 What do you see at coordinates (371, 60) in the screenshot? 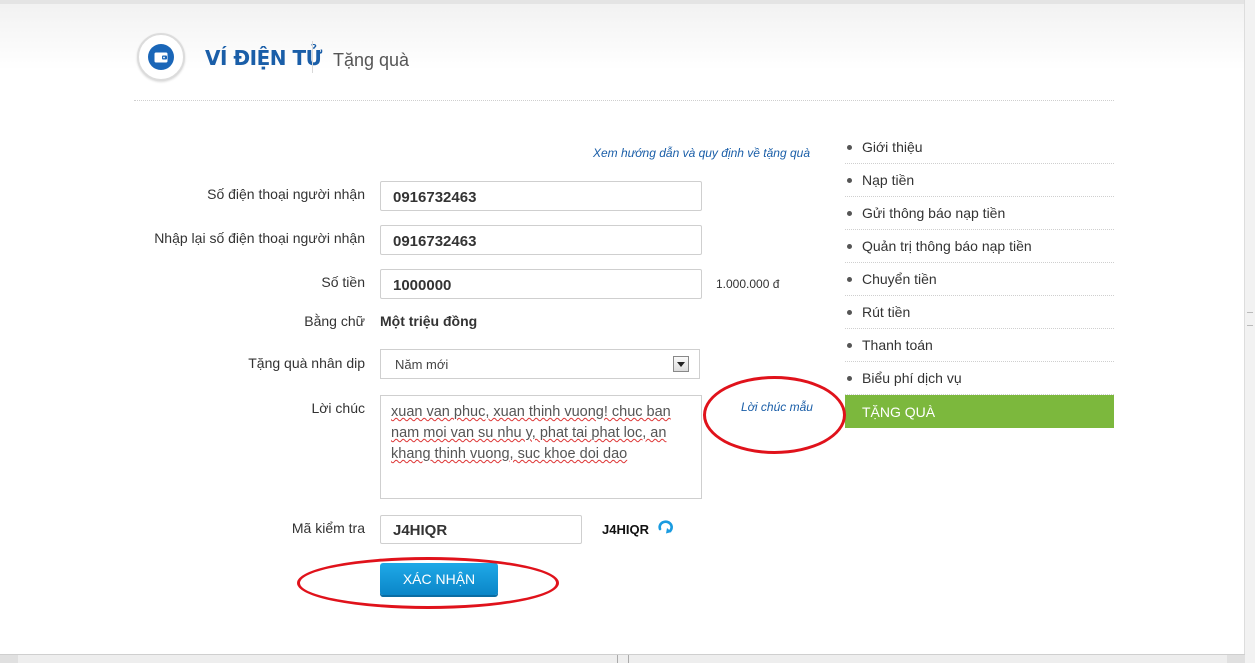
I see `page-subtitle: Tặng quà` at bounding box center [371, 60].